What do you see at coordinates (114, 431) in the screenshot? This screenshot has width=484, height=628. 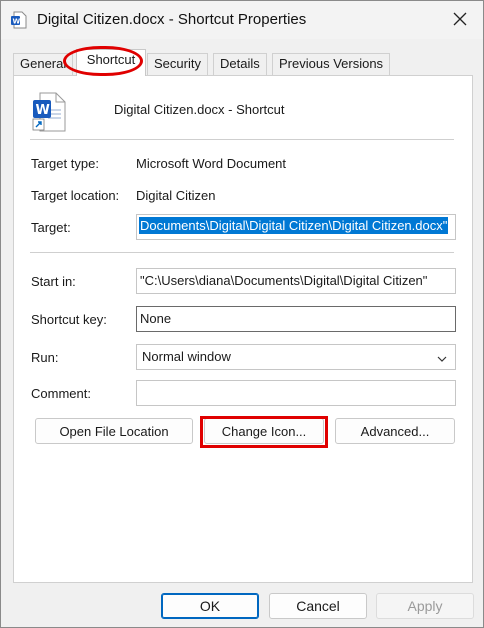 I see `open-file-location-button: Open File Location` at bounding box center [114, 431].